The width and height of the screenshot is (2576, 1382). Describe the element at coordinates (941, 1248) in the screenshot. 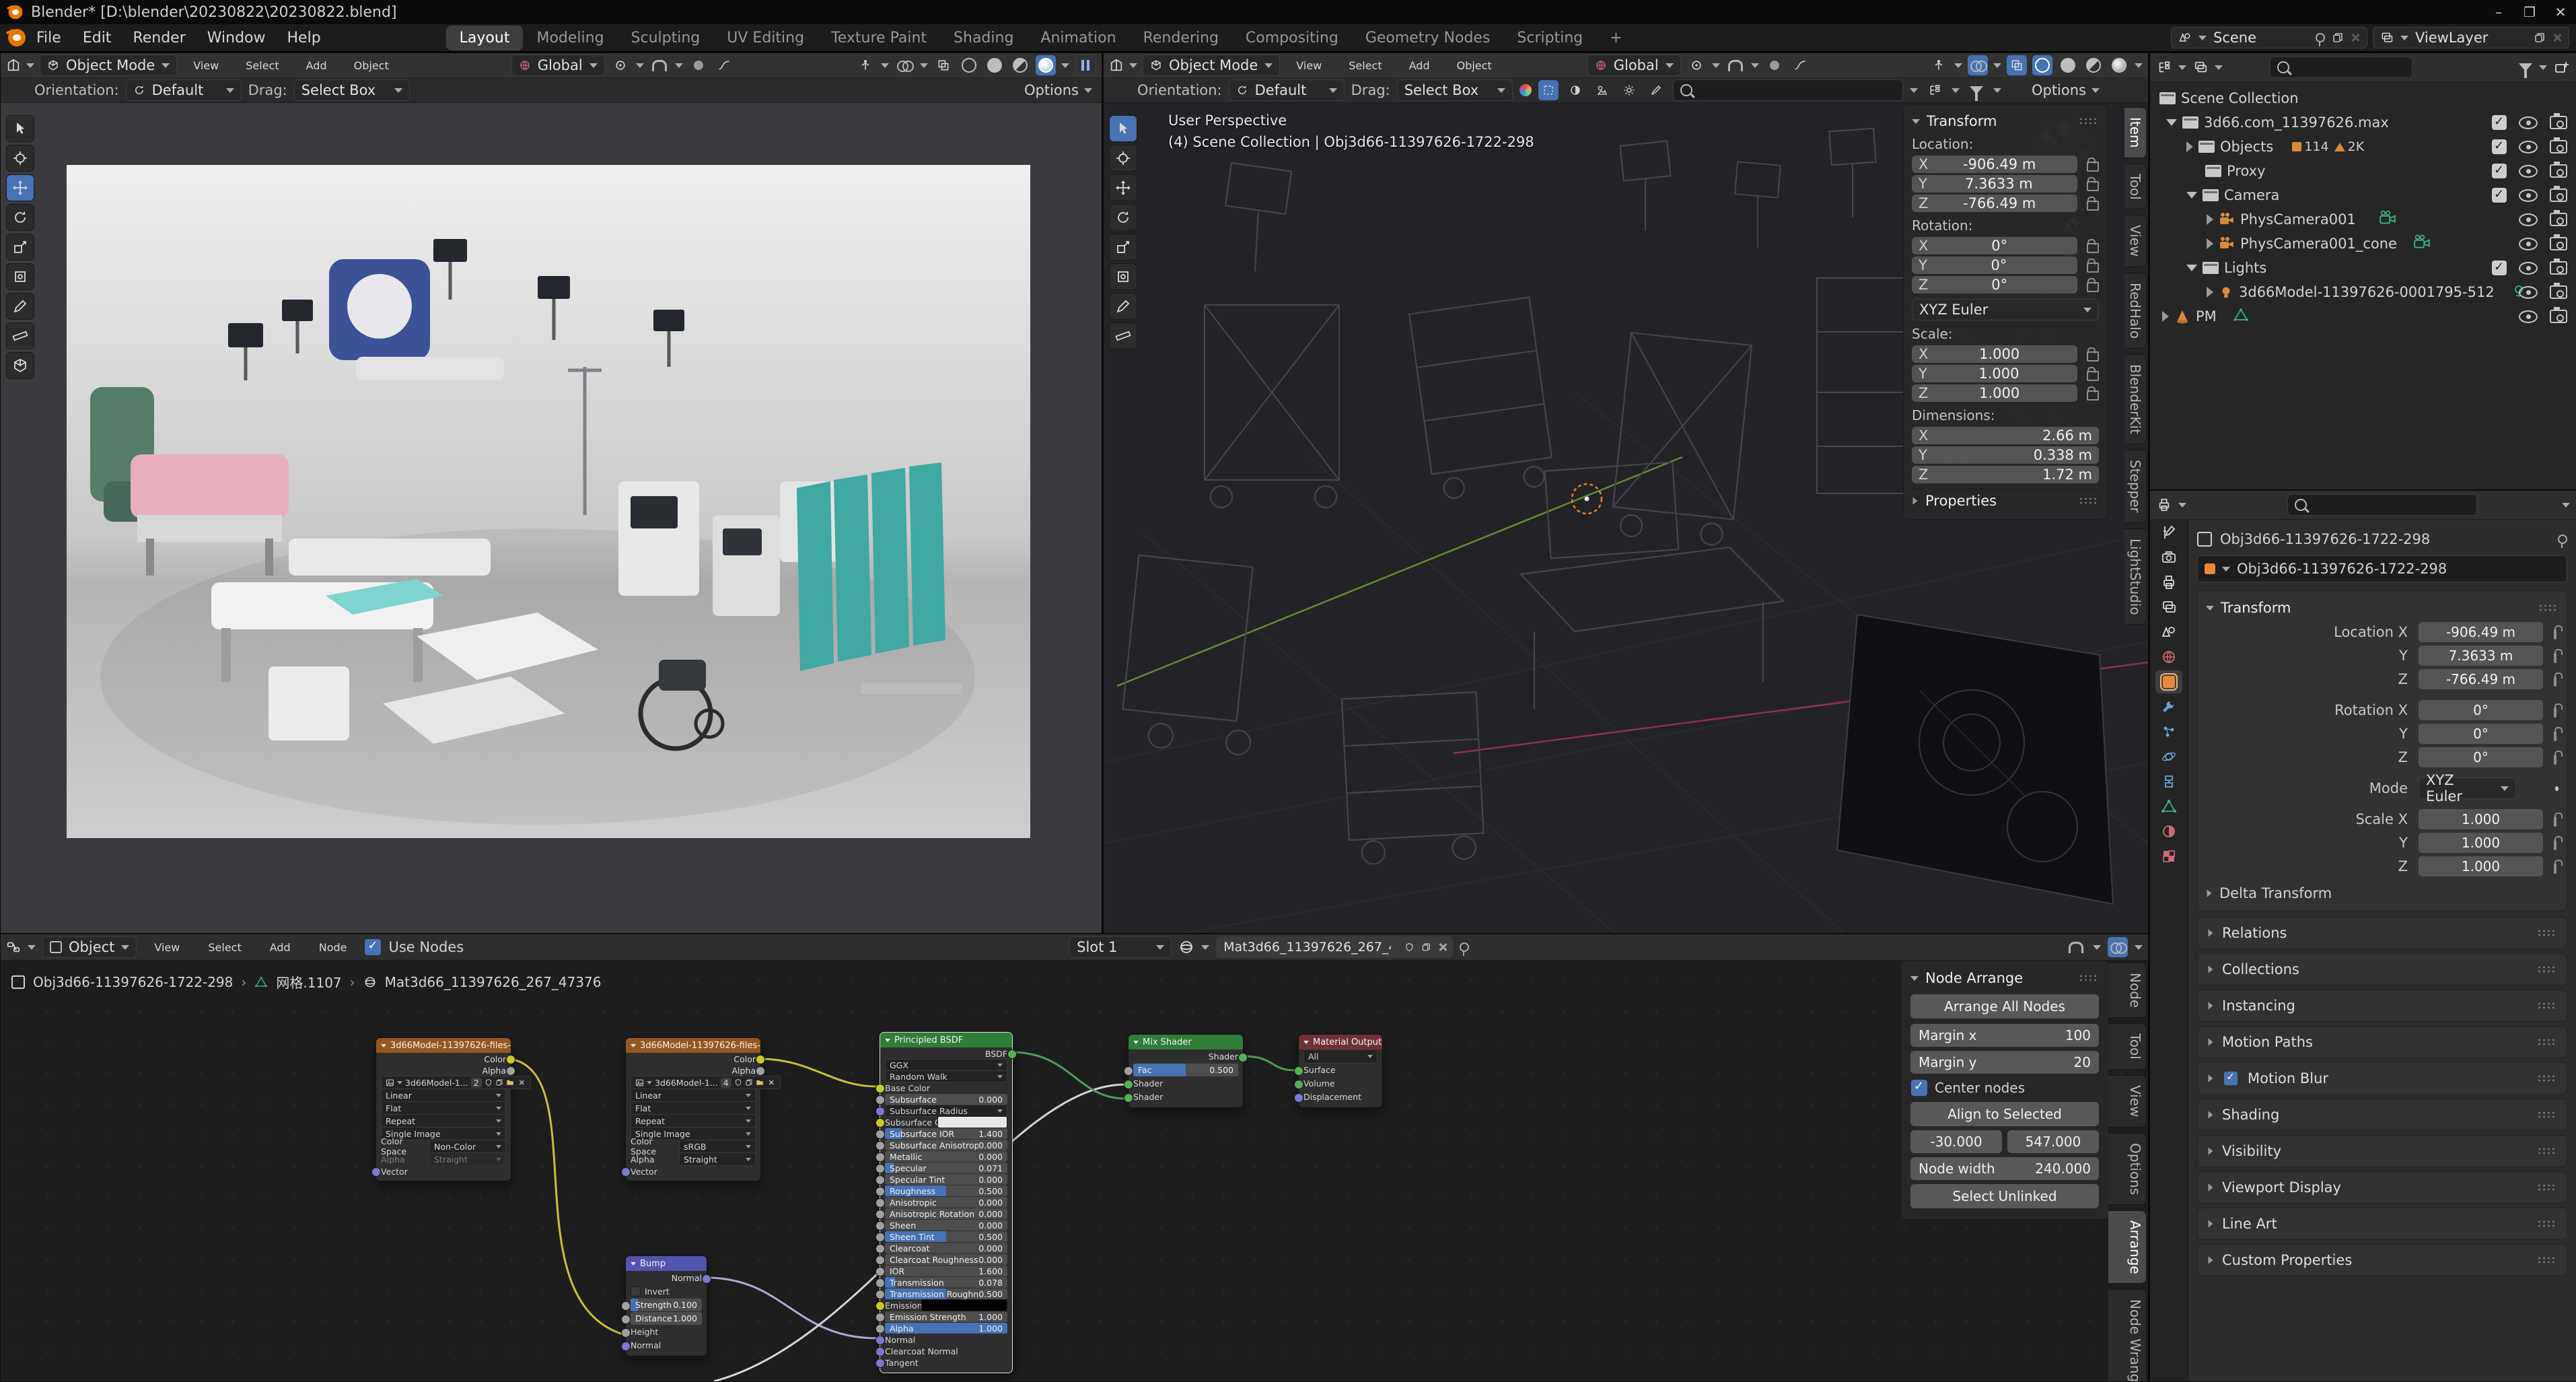

I see `param-clearcoat: Clearcoat 0.000` at that location.